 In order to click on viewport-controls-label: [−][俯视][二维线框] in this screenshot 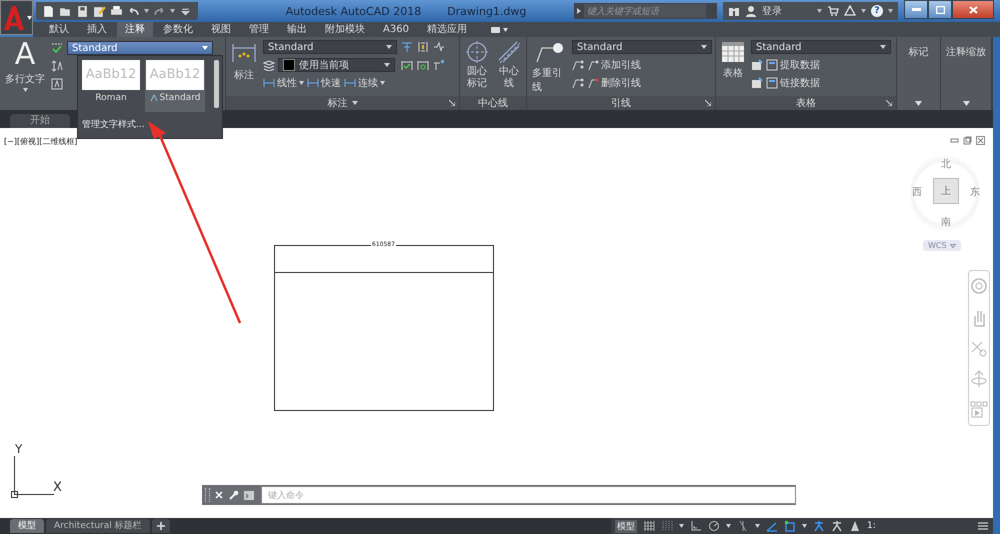, I will do `click(41, 141)`.